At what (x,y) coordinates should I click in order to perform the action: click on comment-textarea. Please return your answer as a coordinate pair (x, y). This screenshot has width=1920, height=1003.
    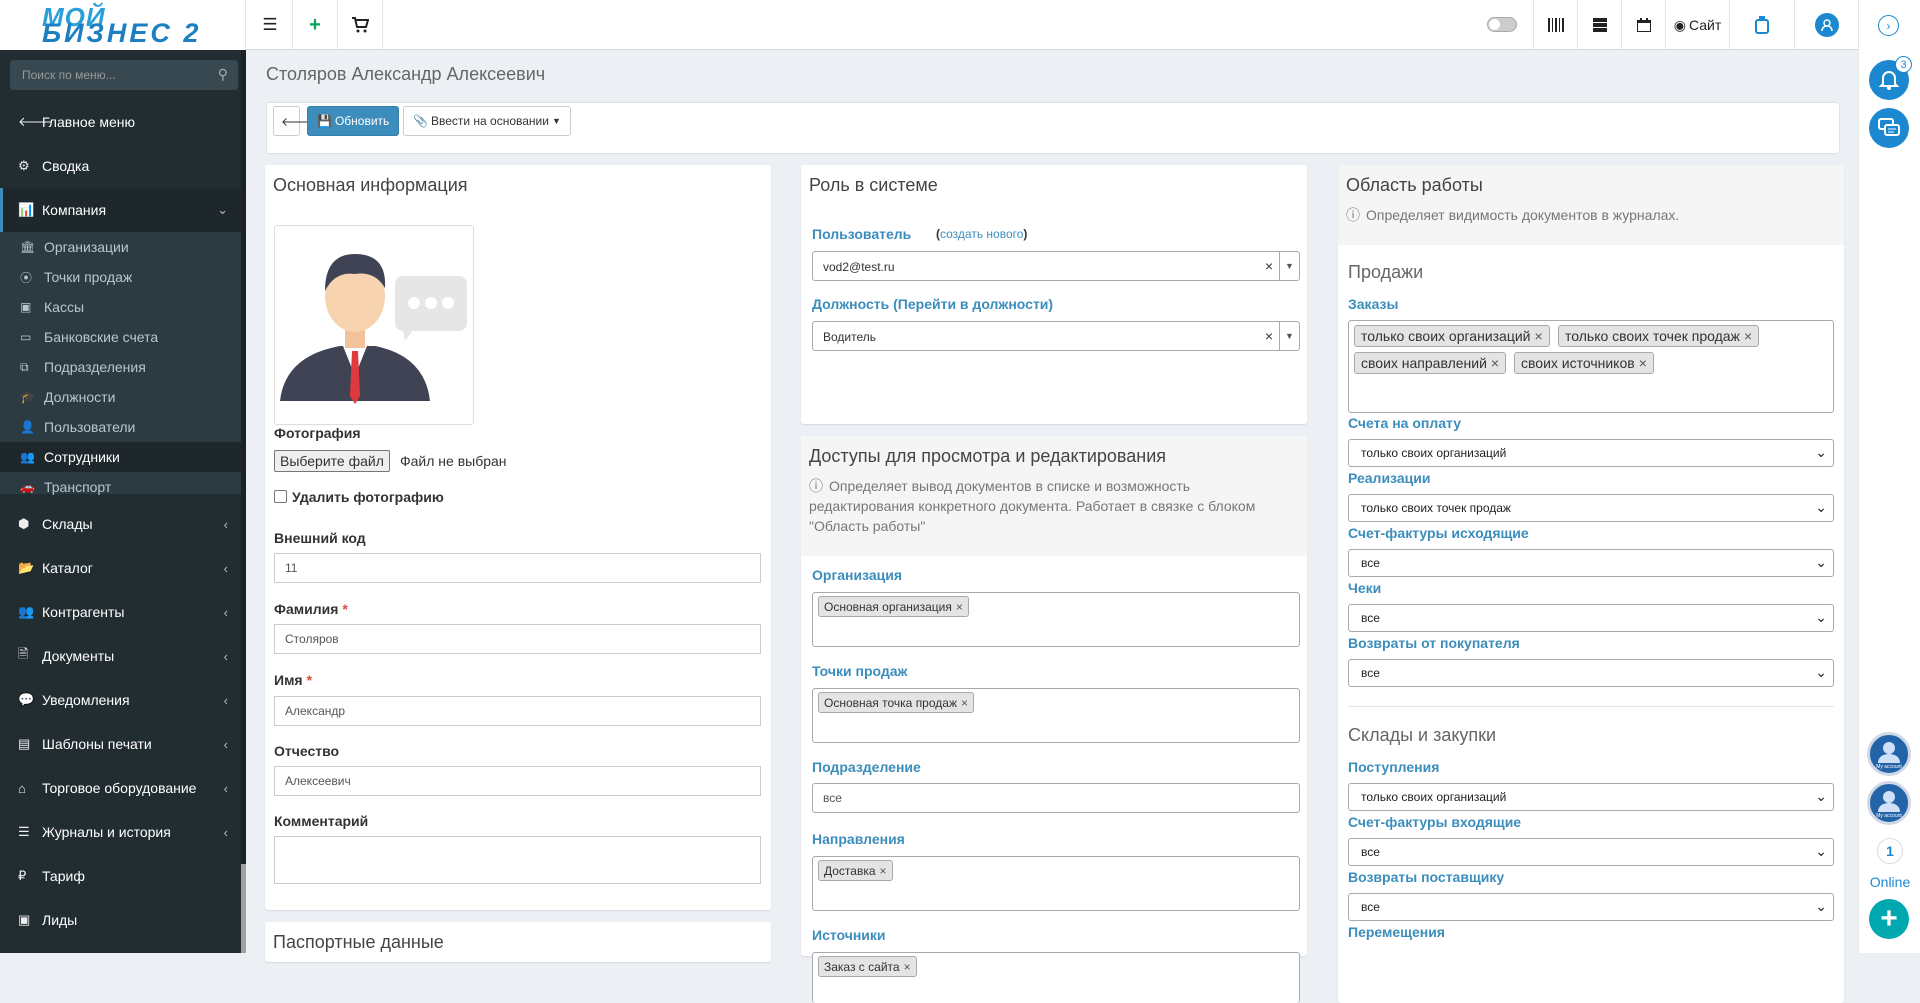
    Looking at the image, I should click on (517, 860).